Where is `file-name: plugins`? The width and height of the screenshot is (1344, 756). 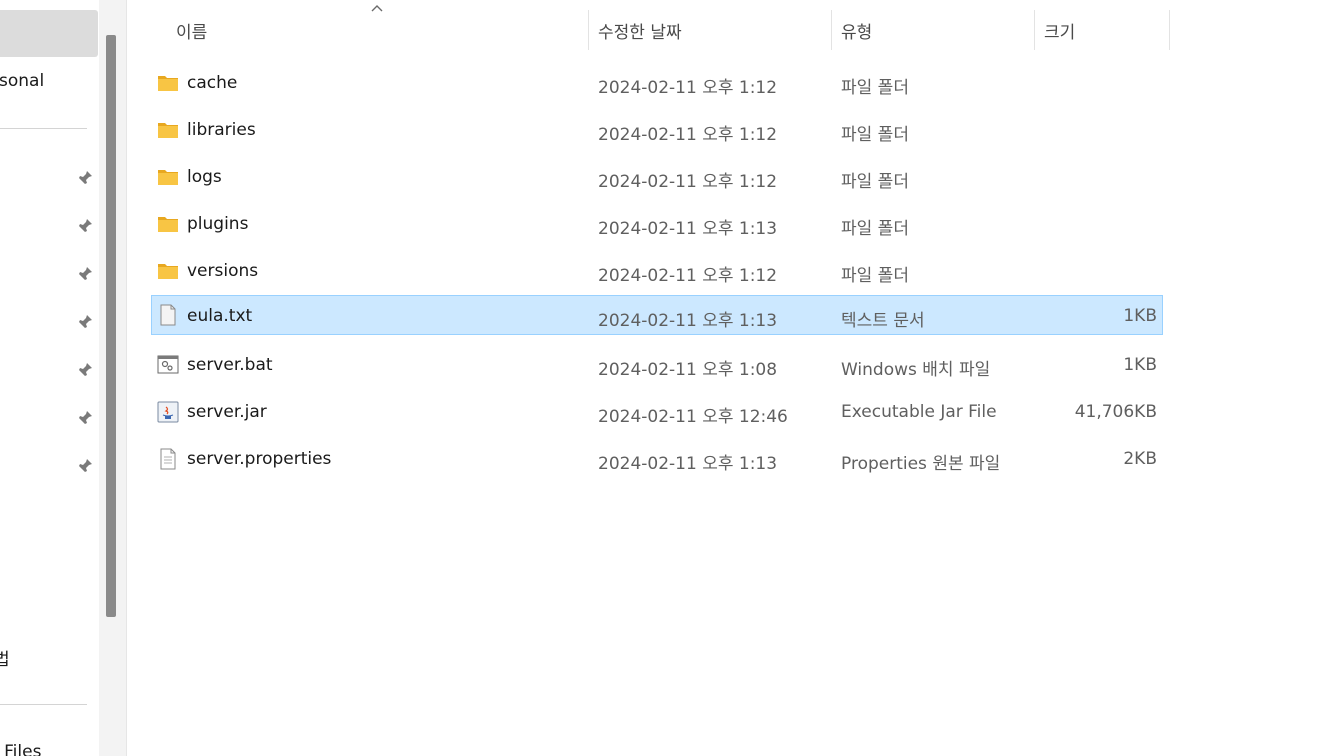 file-name: plugins is located at coordinates (218, 224).